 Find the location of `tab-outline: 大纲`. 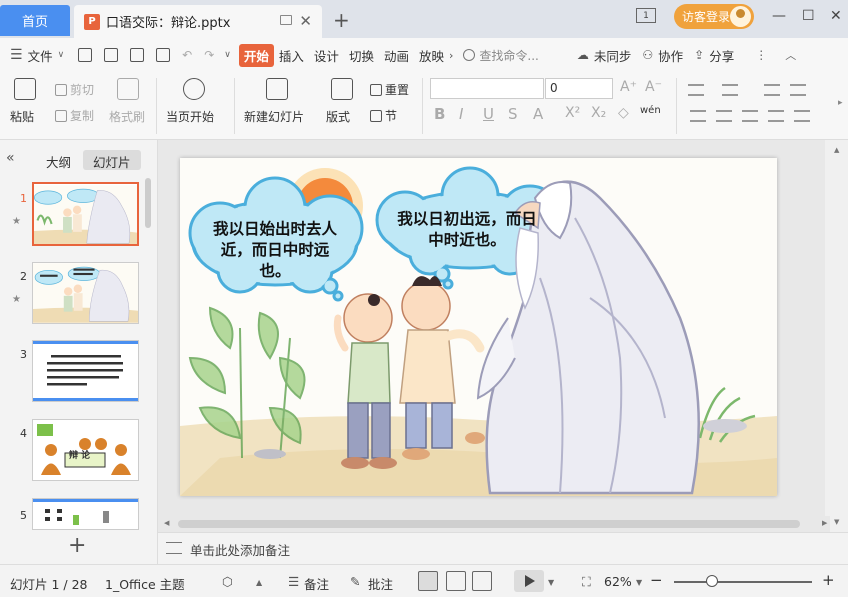

tab-outline: 大纲 is located at coordinates (58, 160).